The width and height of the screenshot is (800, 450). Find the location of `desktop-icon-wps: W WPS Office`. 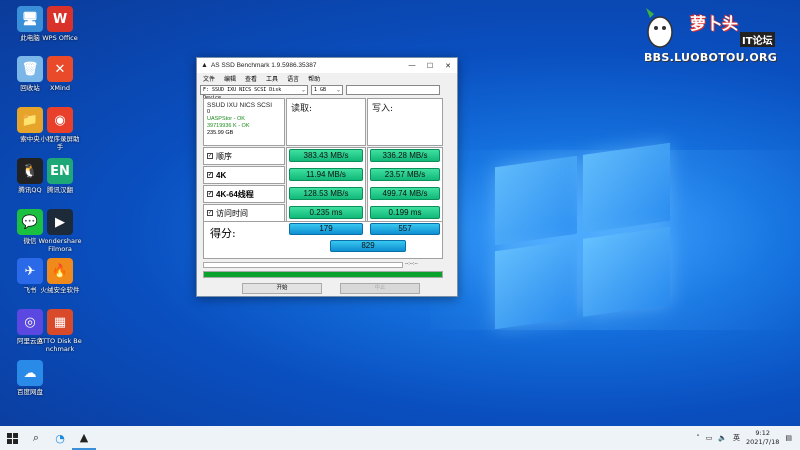

desktop-icon-wps: W WPS Office is located at coordinates (60, 24).